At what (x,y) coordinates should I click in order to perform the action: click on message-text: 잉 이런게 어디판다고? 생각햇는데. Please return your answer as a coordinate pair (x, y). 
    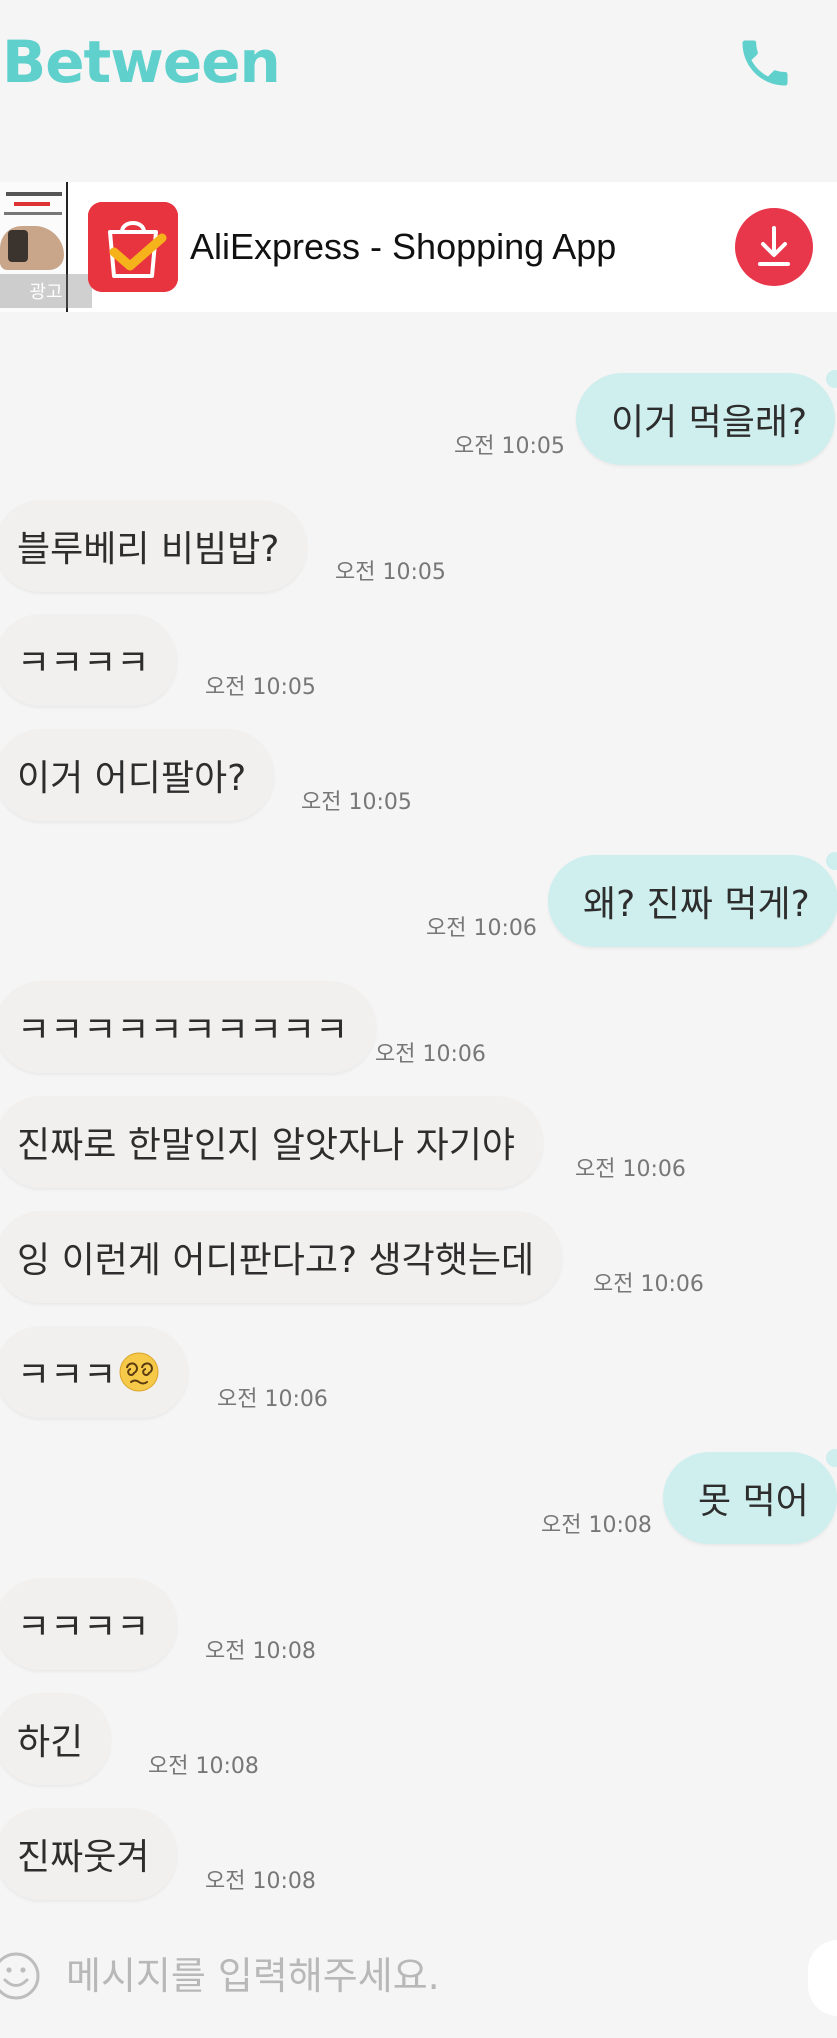
    Looking at the image, I should click on (276, 1260).